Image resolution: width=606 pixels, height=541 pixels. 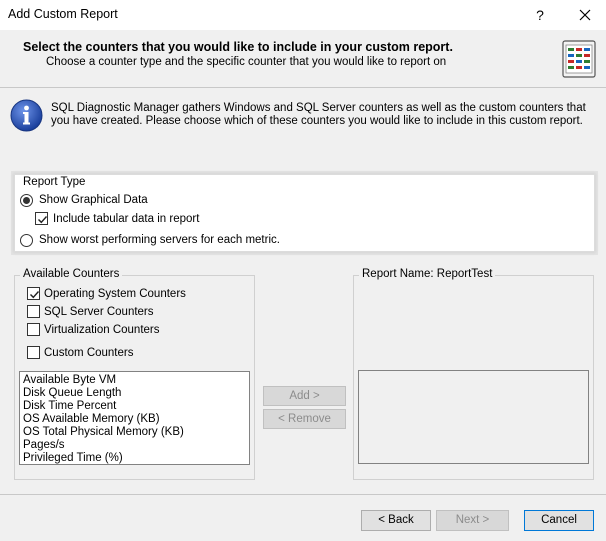 What do you see at coordinates (103, 432) in the screenshot?
I see `list-item: OS Total Physical Memory (KB)` at bounding box center [103, 432].